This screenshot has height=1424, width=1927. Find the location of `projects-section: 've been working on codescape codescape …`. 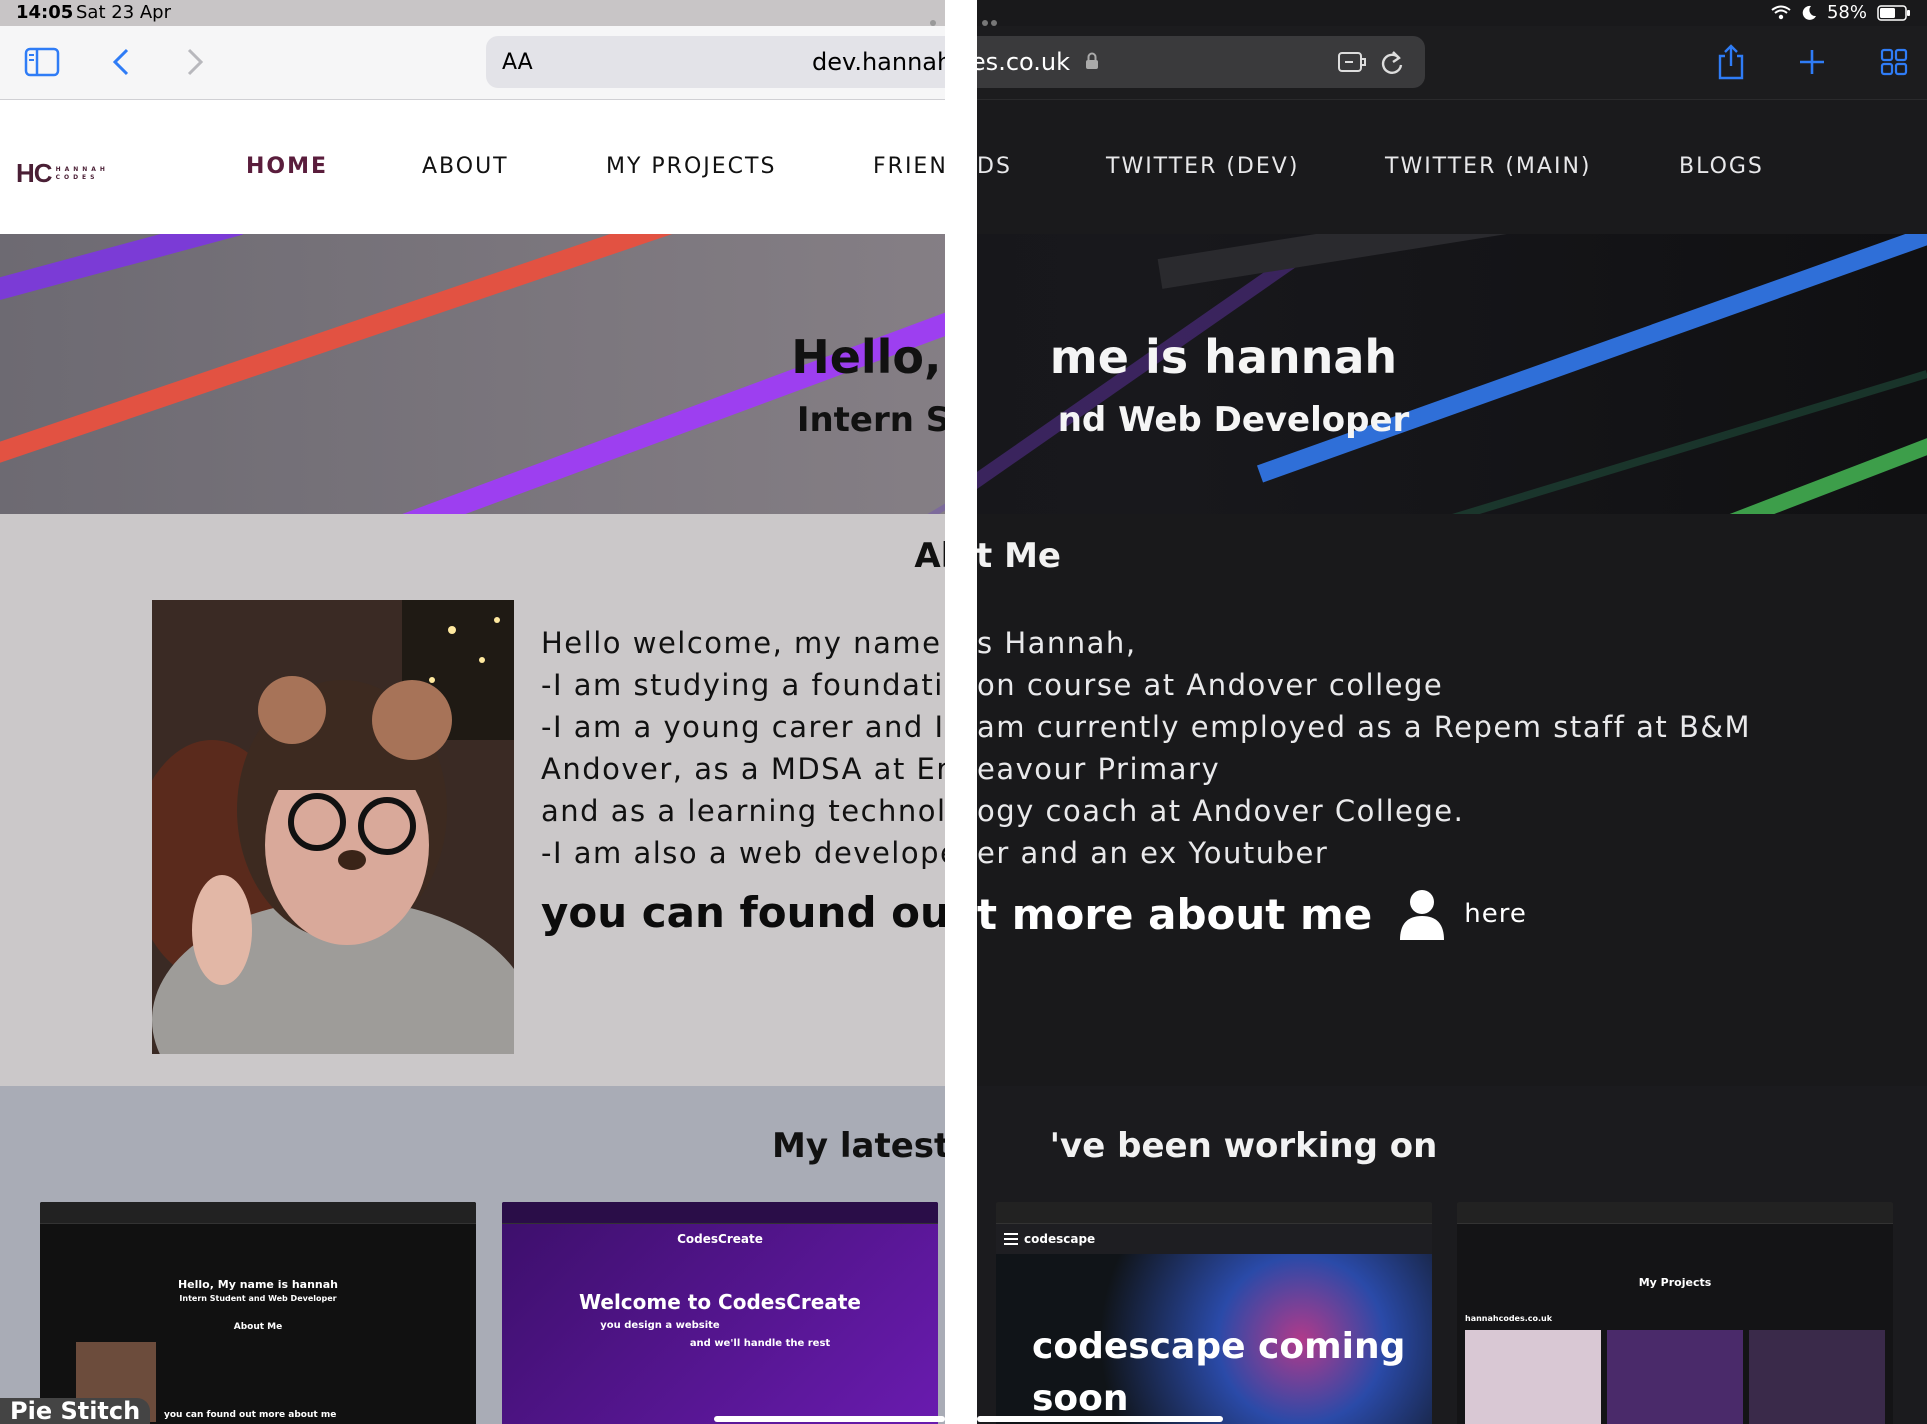

projects-section: 've been working on codescape codescape … is located at coordinates (1452, 1255).